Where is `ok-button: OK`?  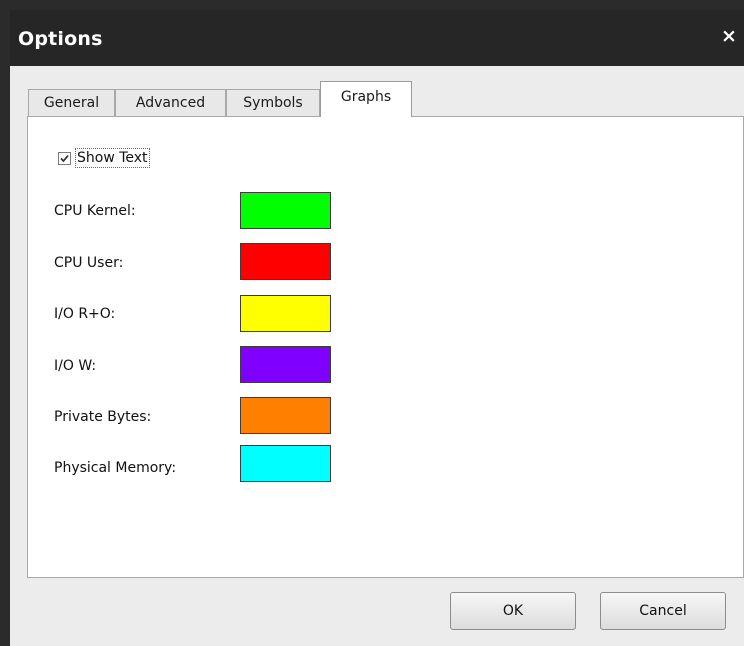
ok-button: OK is located at coordinates (513, 611).